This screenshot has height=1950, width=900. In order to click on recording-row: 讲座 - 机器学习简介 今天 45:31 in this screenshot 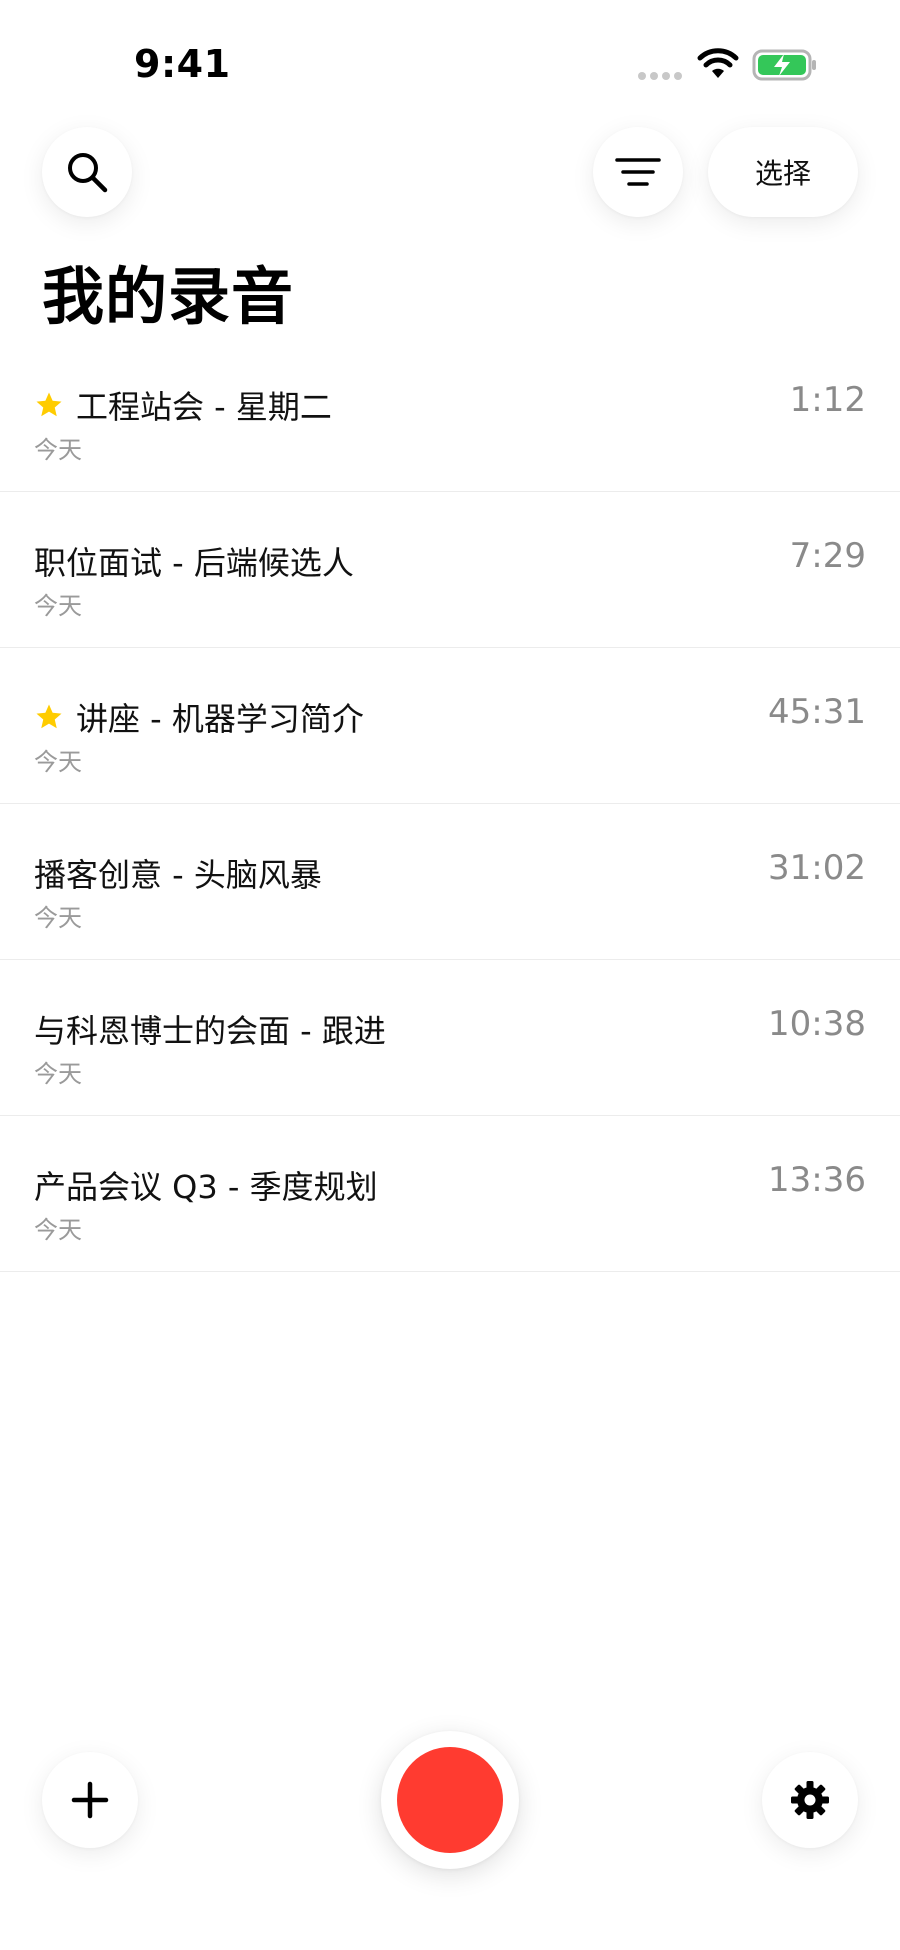, I will do `click(450, 726)`.